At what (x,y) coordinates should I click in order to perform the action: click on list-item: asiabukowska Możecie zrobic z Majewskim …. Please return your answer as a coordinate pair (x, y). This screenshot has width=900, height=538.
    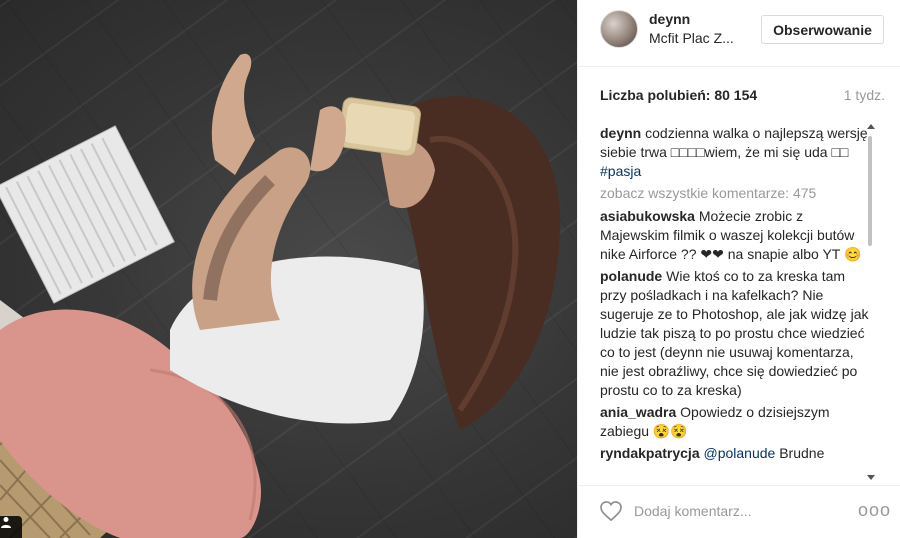
    Looking at the image, I should click on (736, 235).